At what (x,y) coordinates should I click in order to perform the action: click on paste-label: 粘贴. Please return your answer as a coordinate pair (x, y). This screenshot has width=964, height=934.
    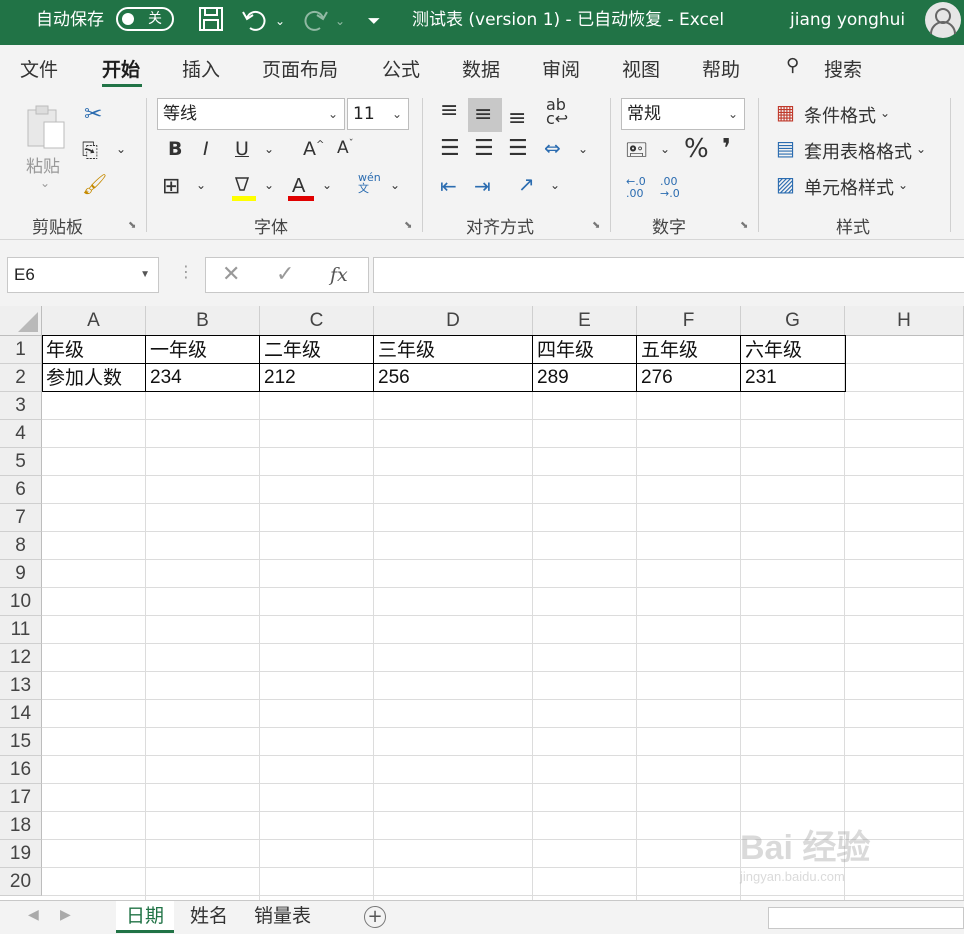
    Looking at the image, I should click on (43, 164).